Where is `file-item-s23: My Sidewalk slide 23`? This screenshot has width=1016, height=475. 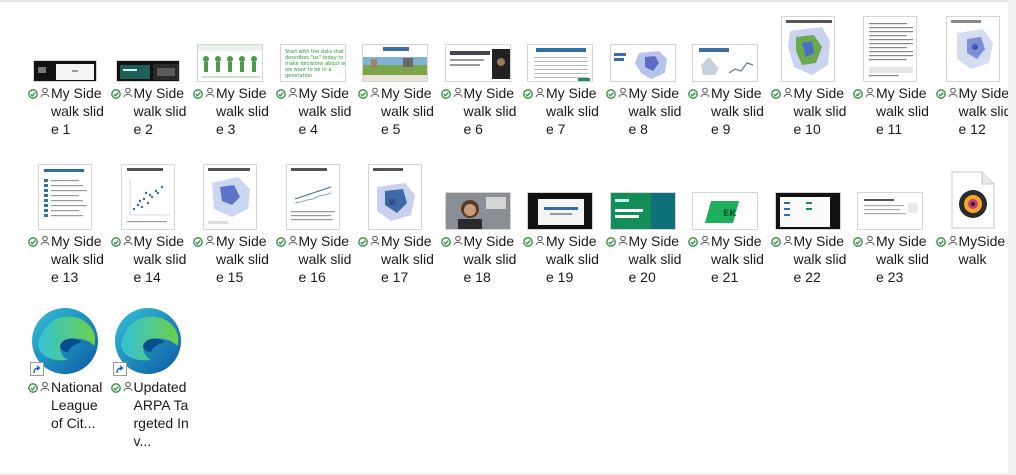
file-item-s23: My Sidewalk slide 23 is located at coordinates (894, 235).